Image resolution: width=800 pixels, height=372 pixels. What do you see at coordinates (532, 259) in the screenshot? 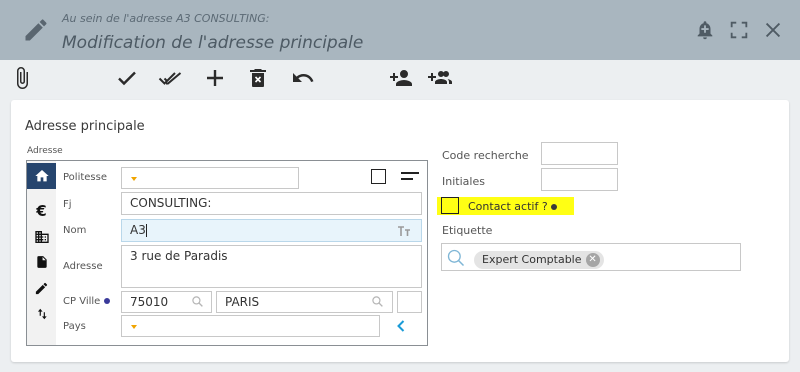
I see `tag-chip-label: Expert Comptable` at bounding box center [532, 259].